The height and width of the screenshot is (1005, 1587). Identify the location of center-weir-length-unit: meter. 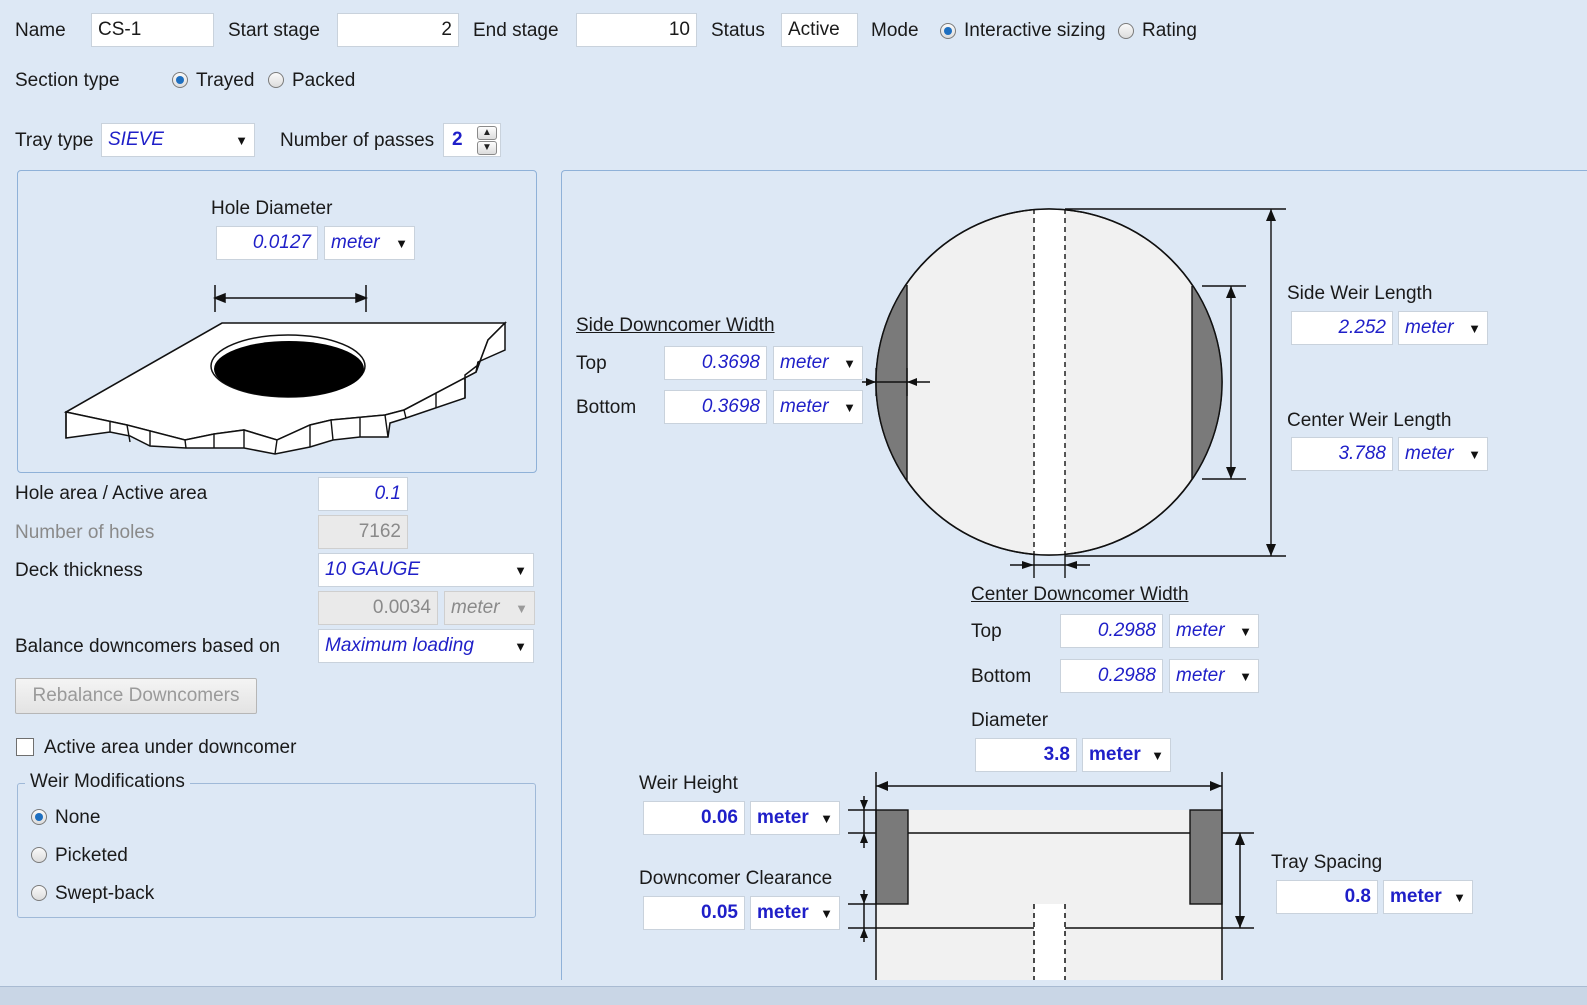
(1429, 453).